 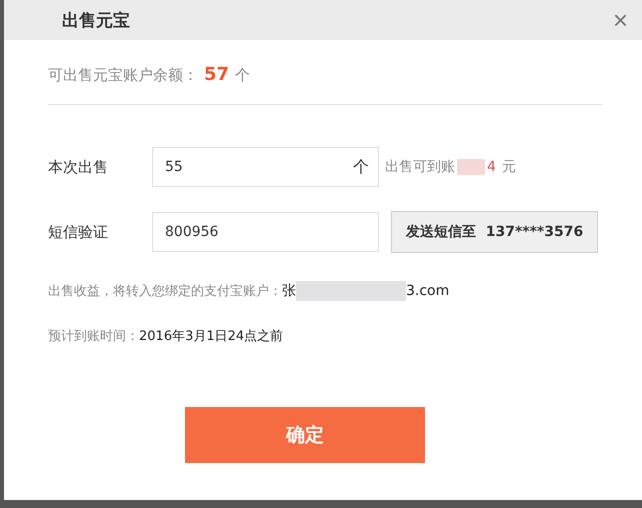 What do you see at coordinates (471, 167) in the screenshot?
I see `redacted-amount` at bounding box center [471, 167].